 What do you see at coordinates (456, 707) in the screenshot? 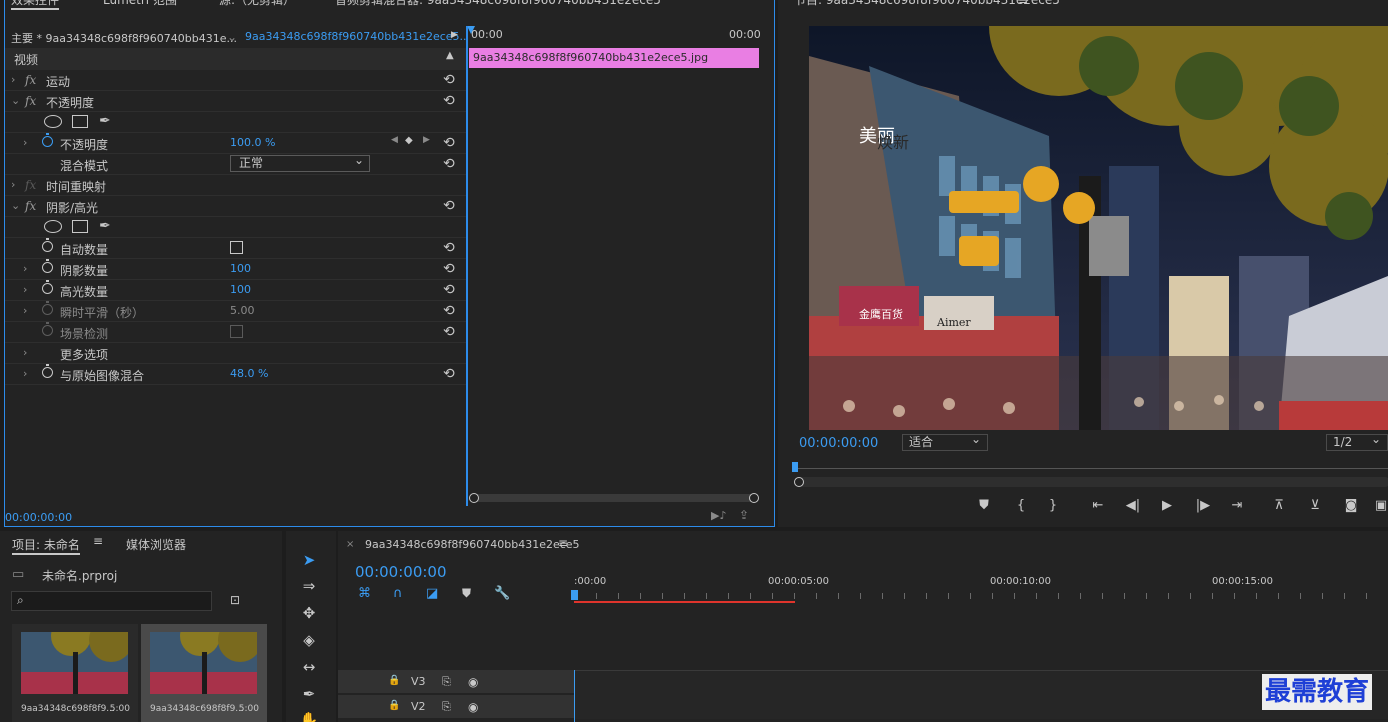
I see `track-header-v2: 🔒 V2 ⎘ ◉` at bounding box center [456, 707].